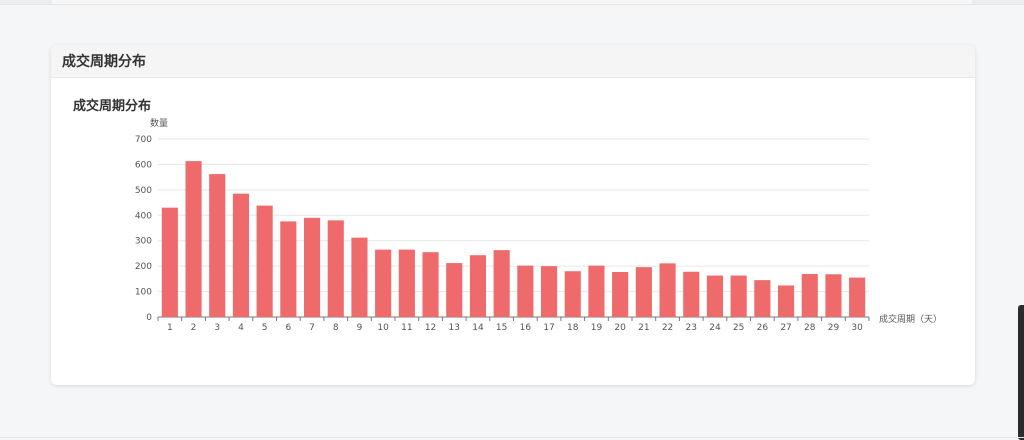  I want to click on x-tick-label: 23, so click(691, 328).